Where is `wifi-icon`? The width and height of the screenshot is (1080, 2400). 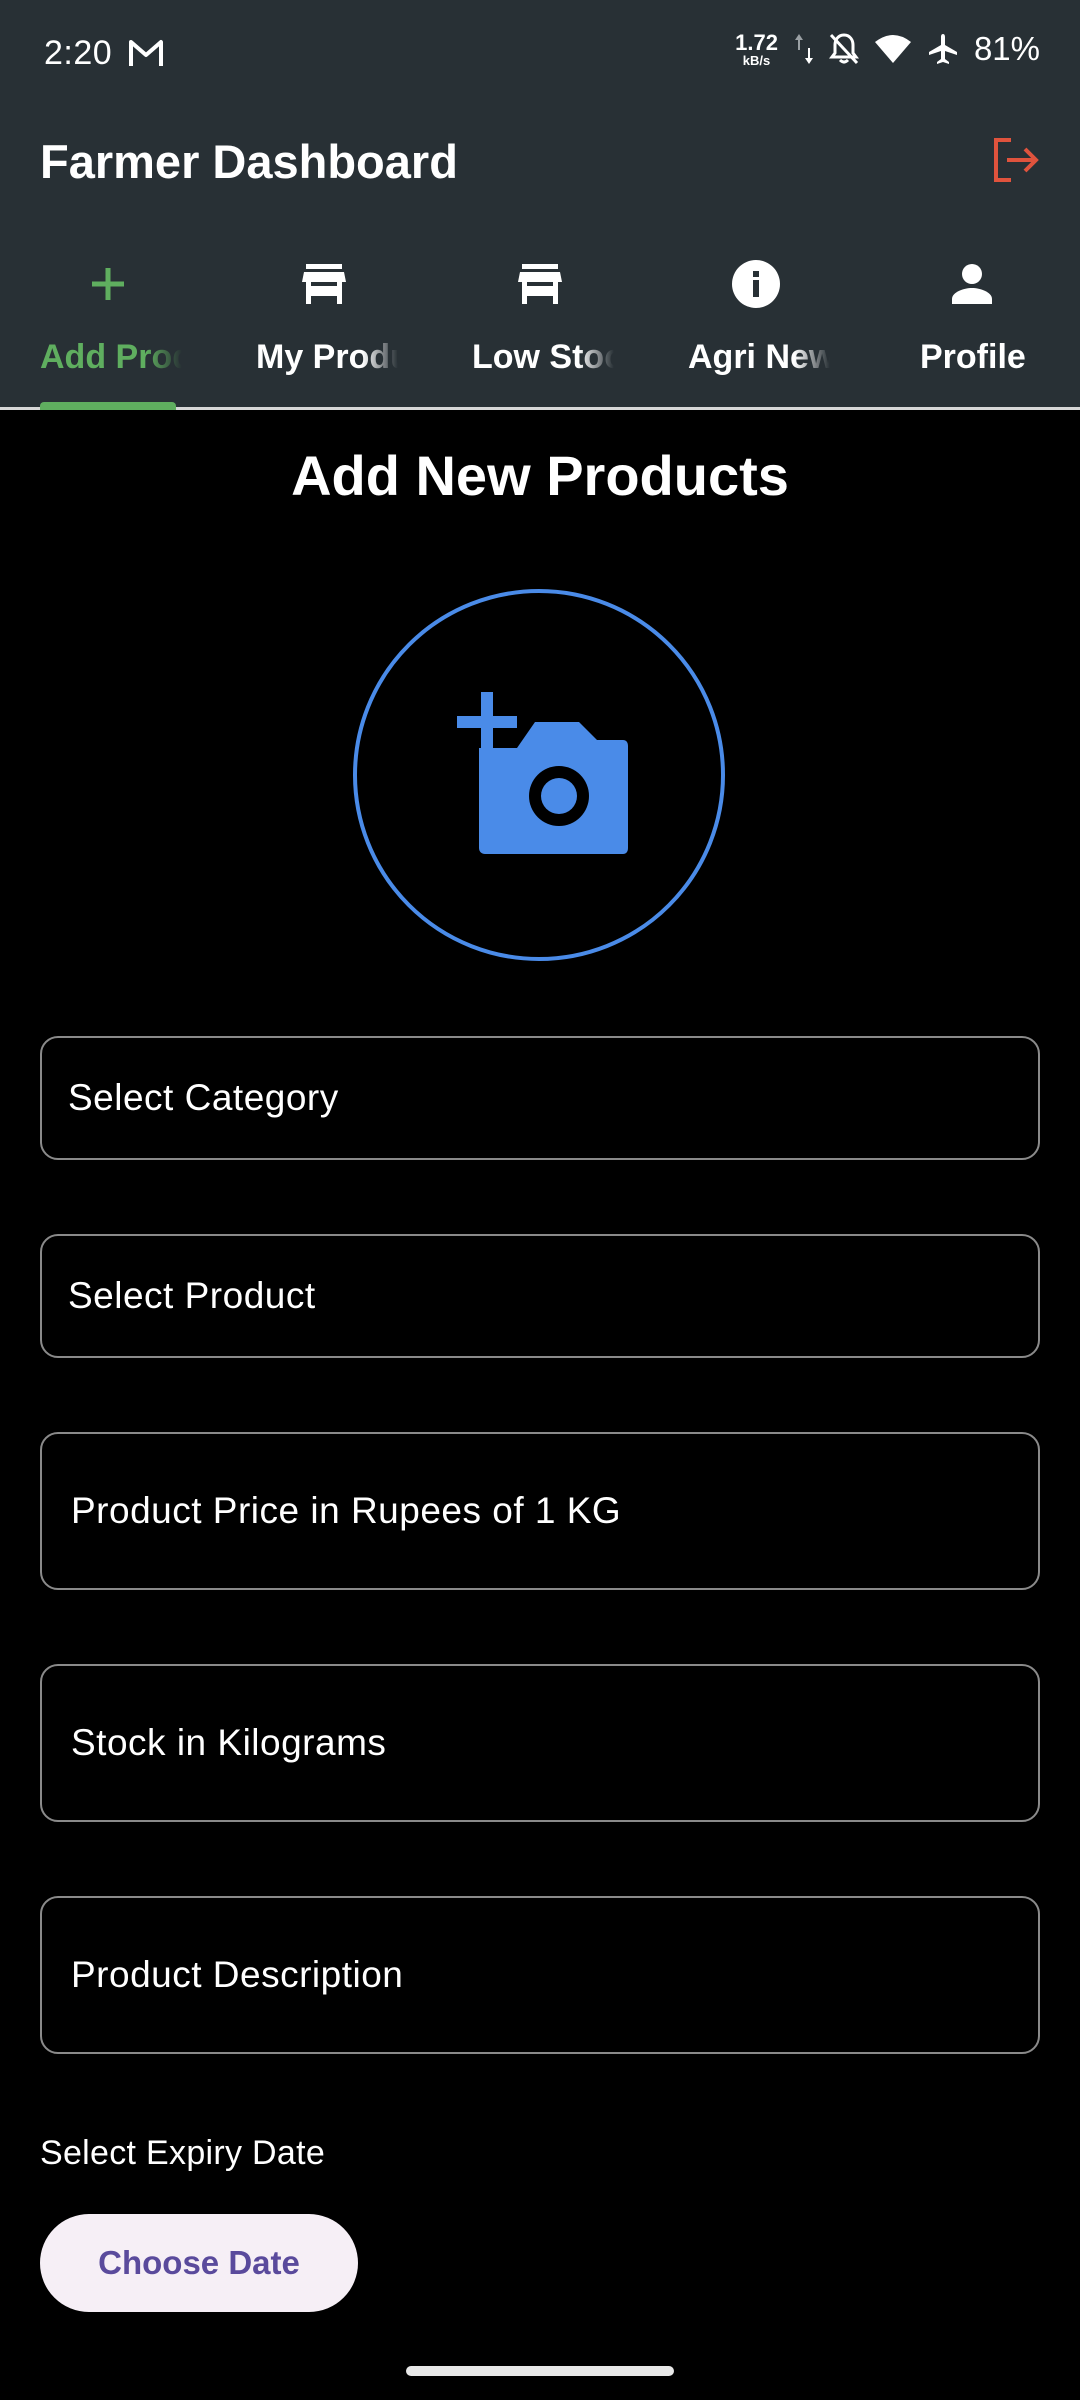
wifi-icon is located at coordinates (893, 49).